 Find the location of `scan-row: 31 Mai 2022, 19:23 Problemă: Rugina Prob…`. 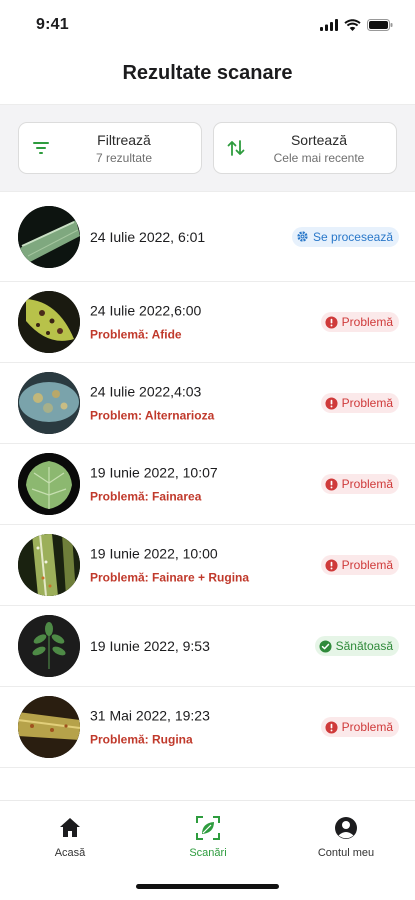

scan-row: 31 Mai 2022, 19:23 Problemă: Rugina Prob… is located at coordinates (207, 727).